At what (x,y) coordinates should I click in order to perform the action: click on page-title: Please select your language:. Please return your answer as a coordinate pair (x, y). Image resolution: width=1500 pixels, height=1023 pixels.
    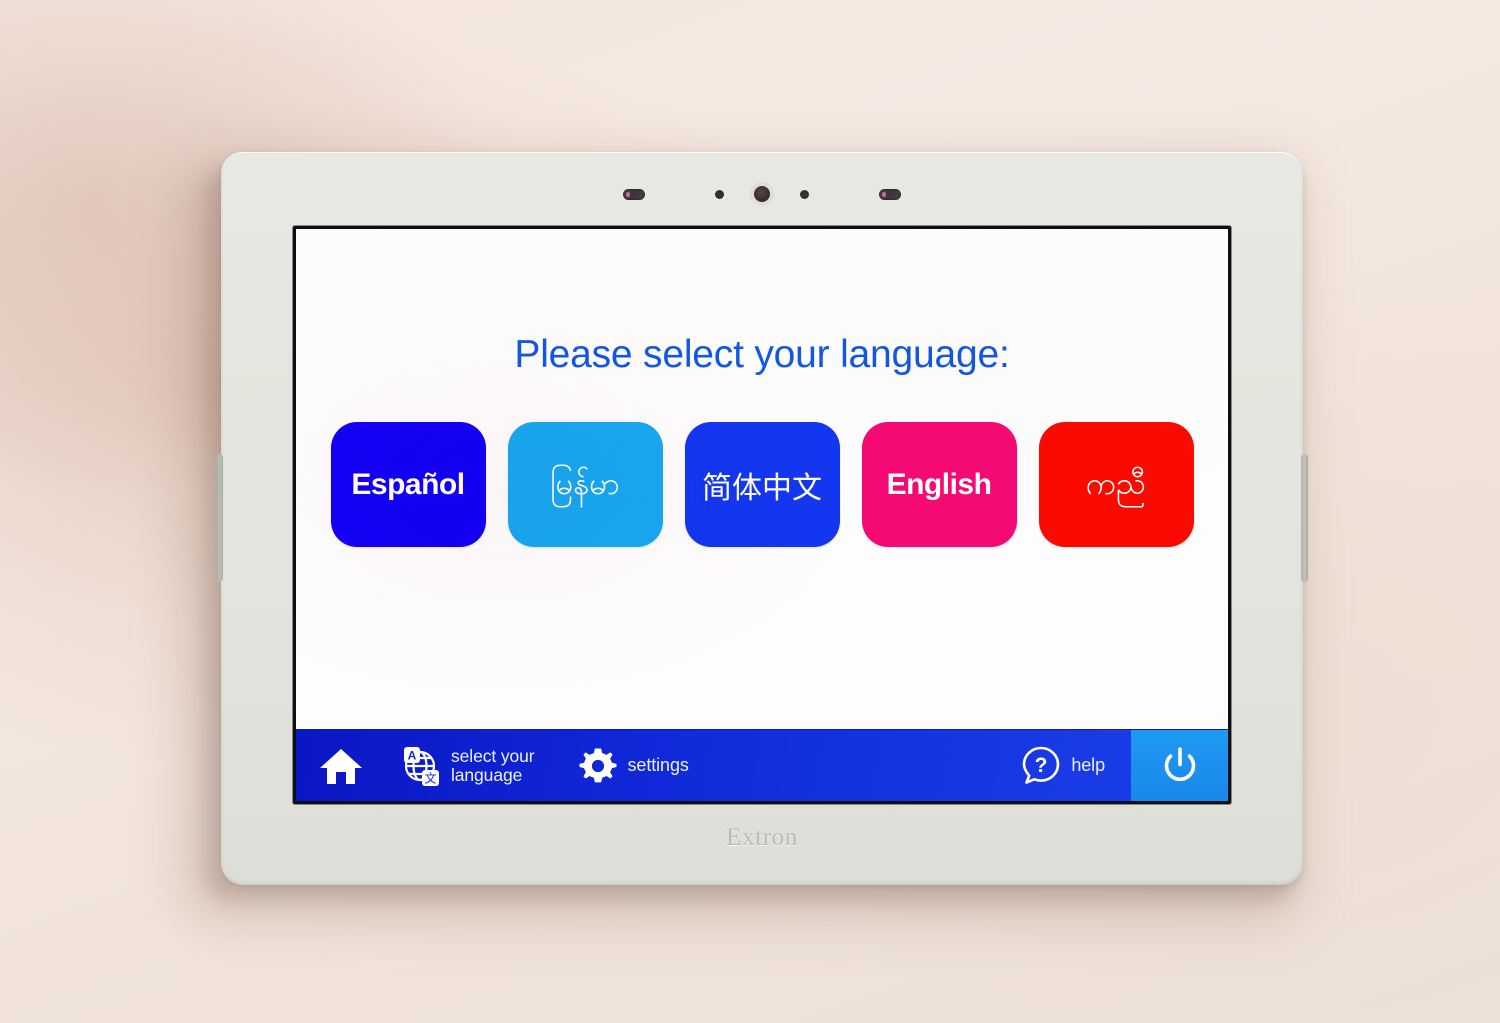
    Looking at the image, I should click on (762, 354).